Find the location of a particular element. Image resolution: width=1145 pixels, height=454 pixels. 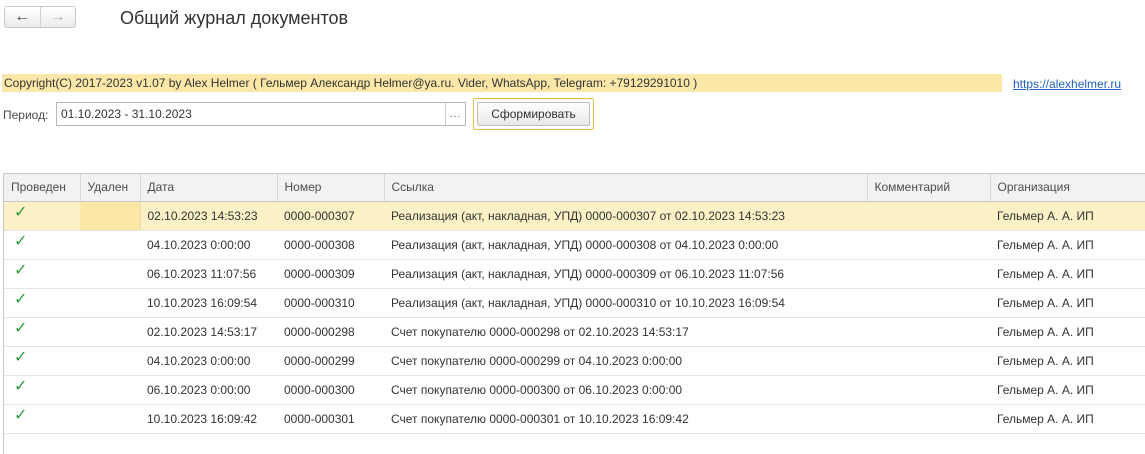

page-title: Общий журнал документов is located at coordinates (234, 18).